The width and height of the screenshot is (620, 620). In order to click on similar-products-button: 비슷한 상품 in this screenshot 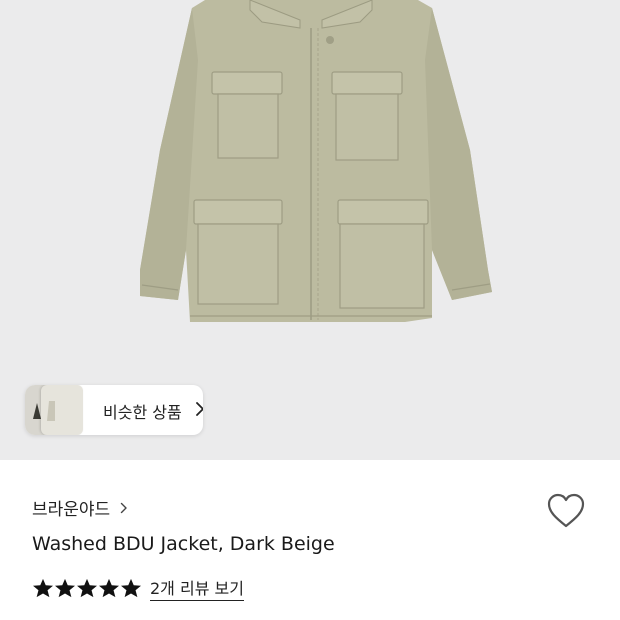, I will do `click(114, 410)`.